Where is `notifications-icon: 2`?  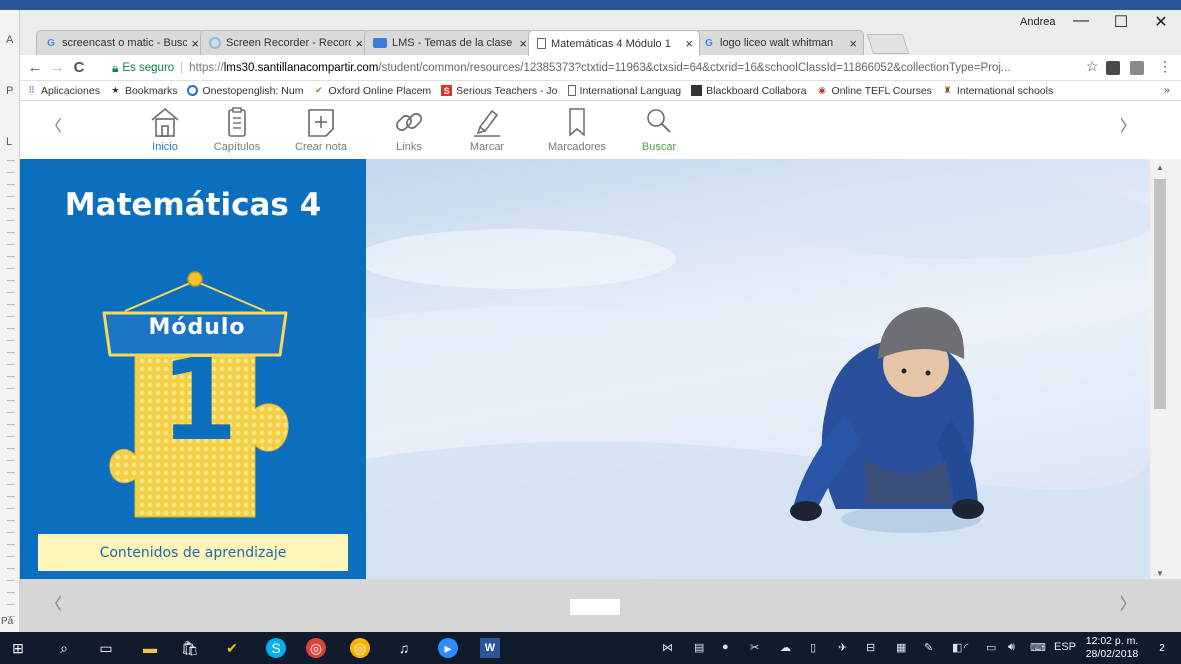
notifications-icon: 2 is located at coordinates (1162, 648).